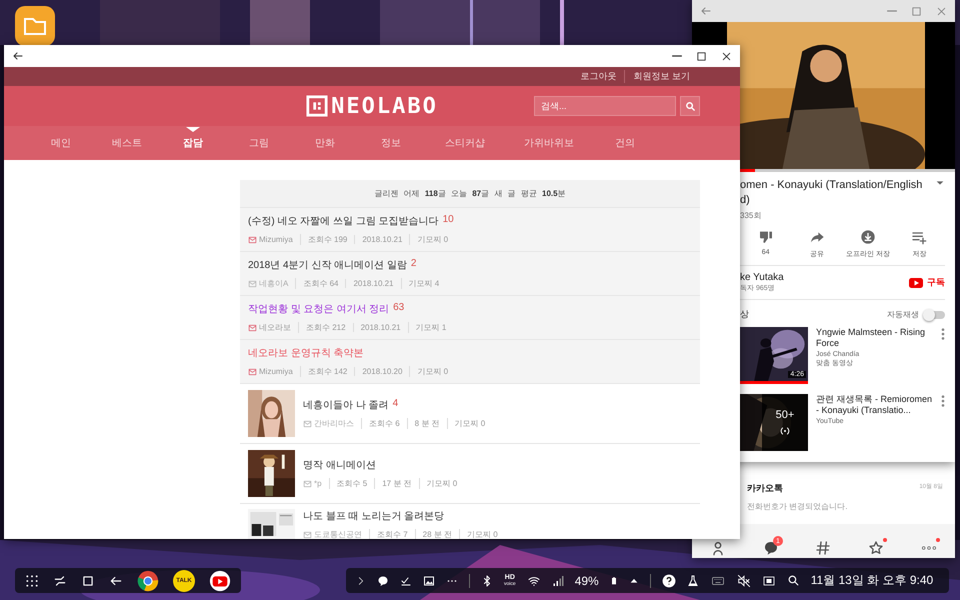  I want to click on screenshot-icon, so click(769, 580).